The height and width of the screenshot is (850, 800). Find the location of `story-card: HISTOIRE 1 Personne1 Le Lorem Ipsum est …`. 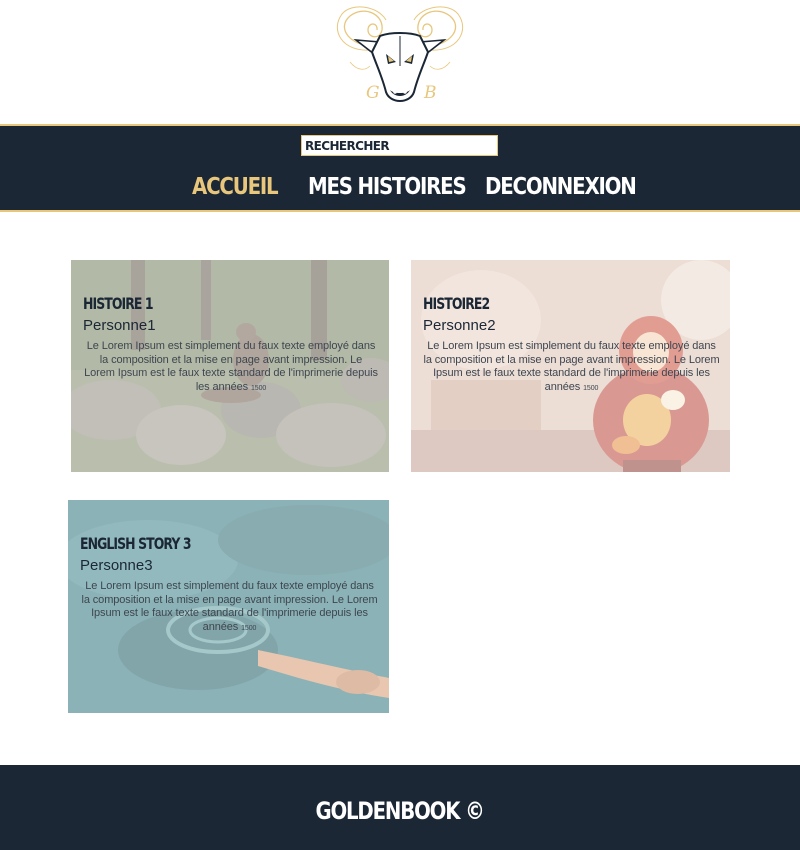

story-card: HISTOIRE 1 Personne1 Le Lorem Ipsum est … is located at coordinates (230, 366).